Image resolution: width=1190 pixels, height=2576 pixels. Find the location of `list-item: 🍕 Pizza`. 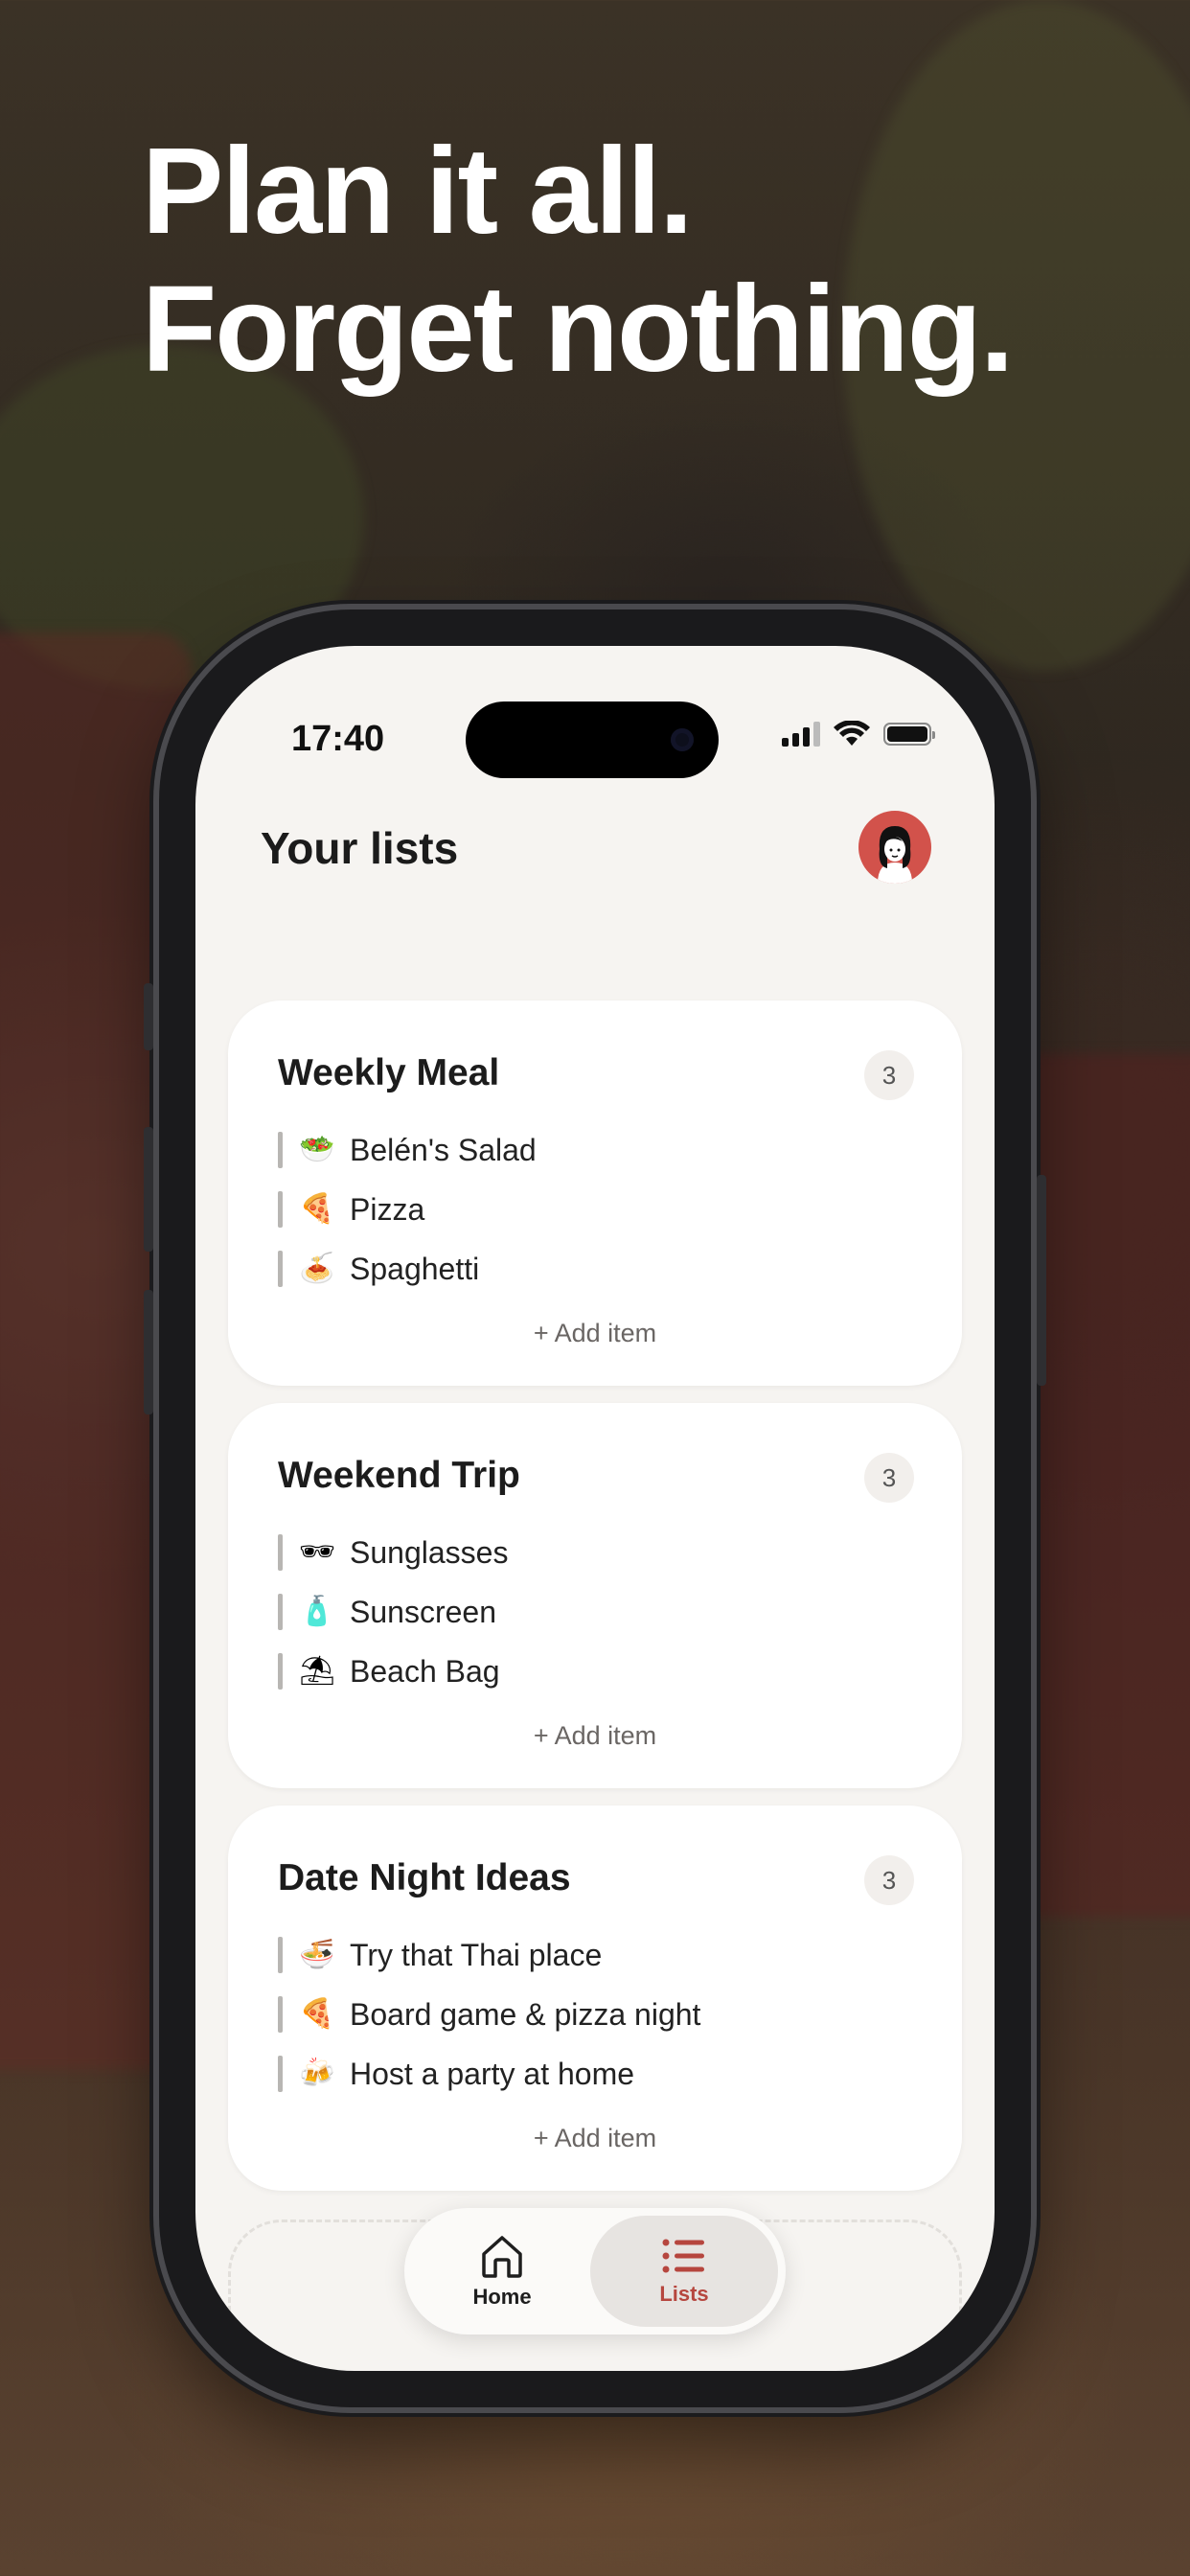

list-item: 🍕 Pizza is located at coordinates (351, 1209).